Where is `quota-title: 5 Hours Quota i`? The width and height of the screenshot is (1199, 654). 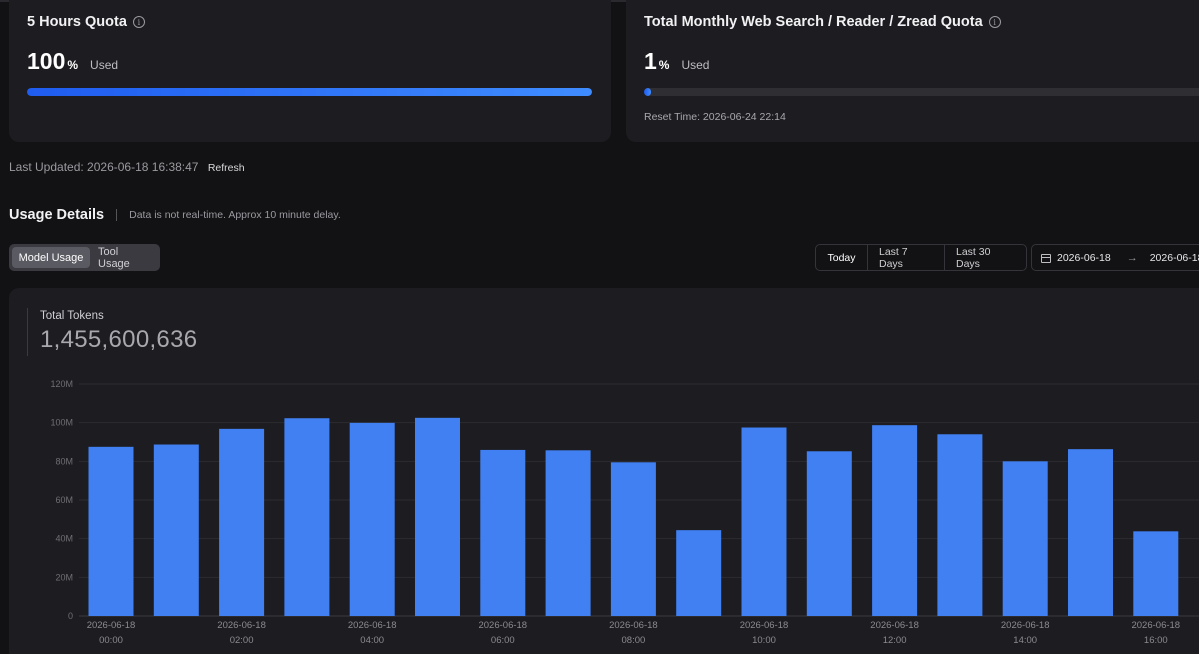 quota-title: 5 Hours Quota i is located at coordinates (86, 22).